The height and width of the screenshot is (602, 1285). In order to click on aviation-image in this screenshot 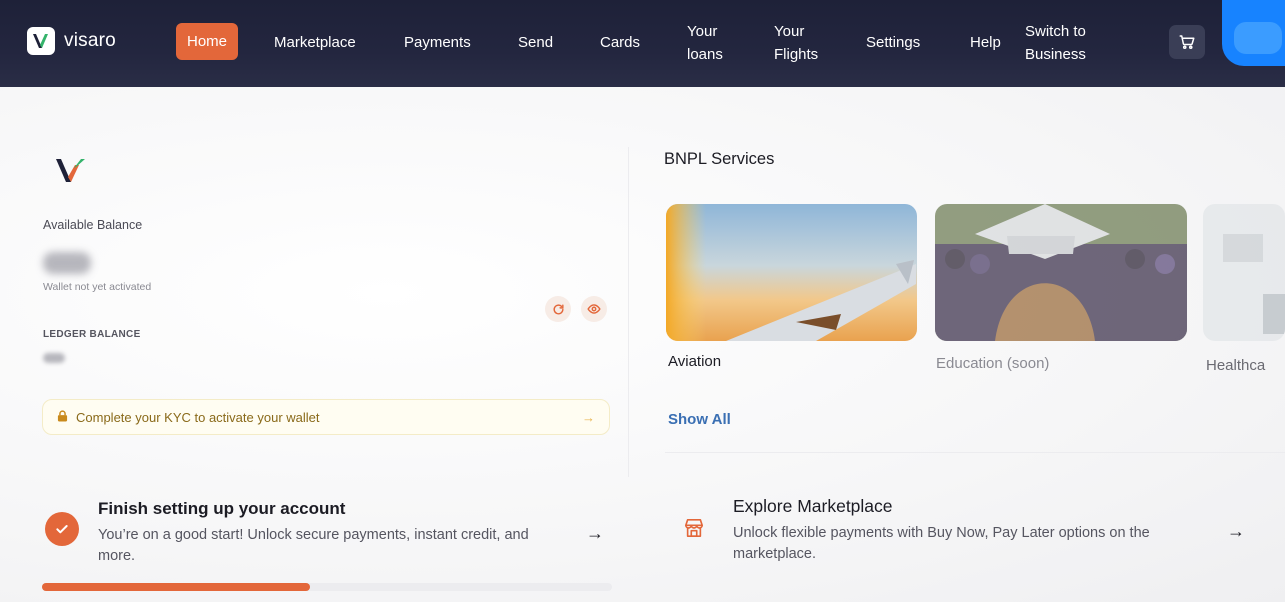, I will do `click(791, 272)`.